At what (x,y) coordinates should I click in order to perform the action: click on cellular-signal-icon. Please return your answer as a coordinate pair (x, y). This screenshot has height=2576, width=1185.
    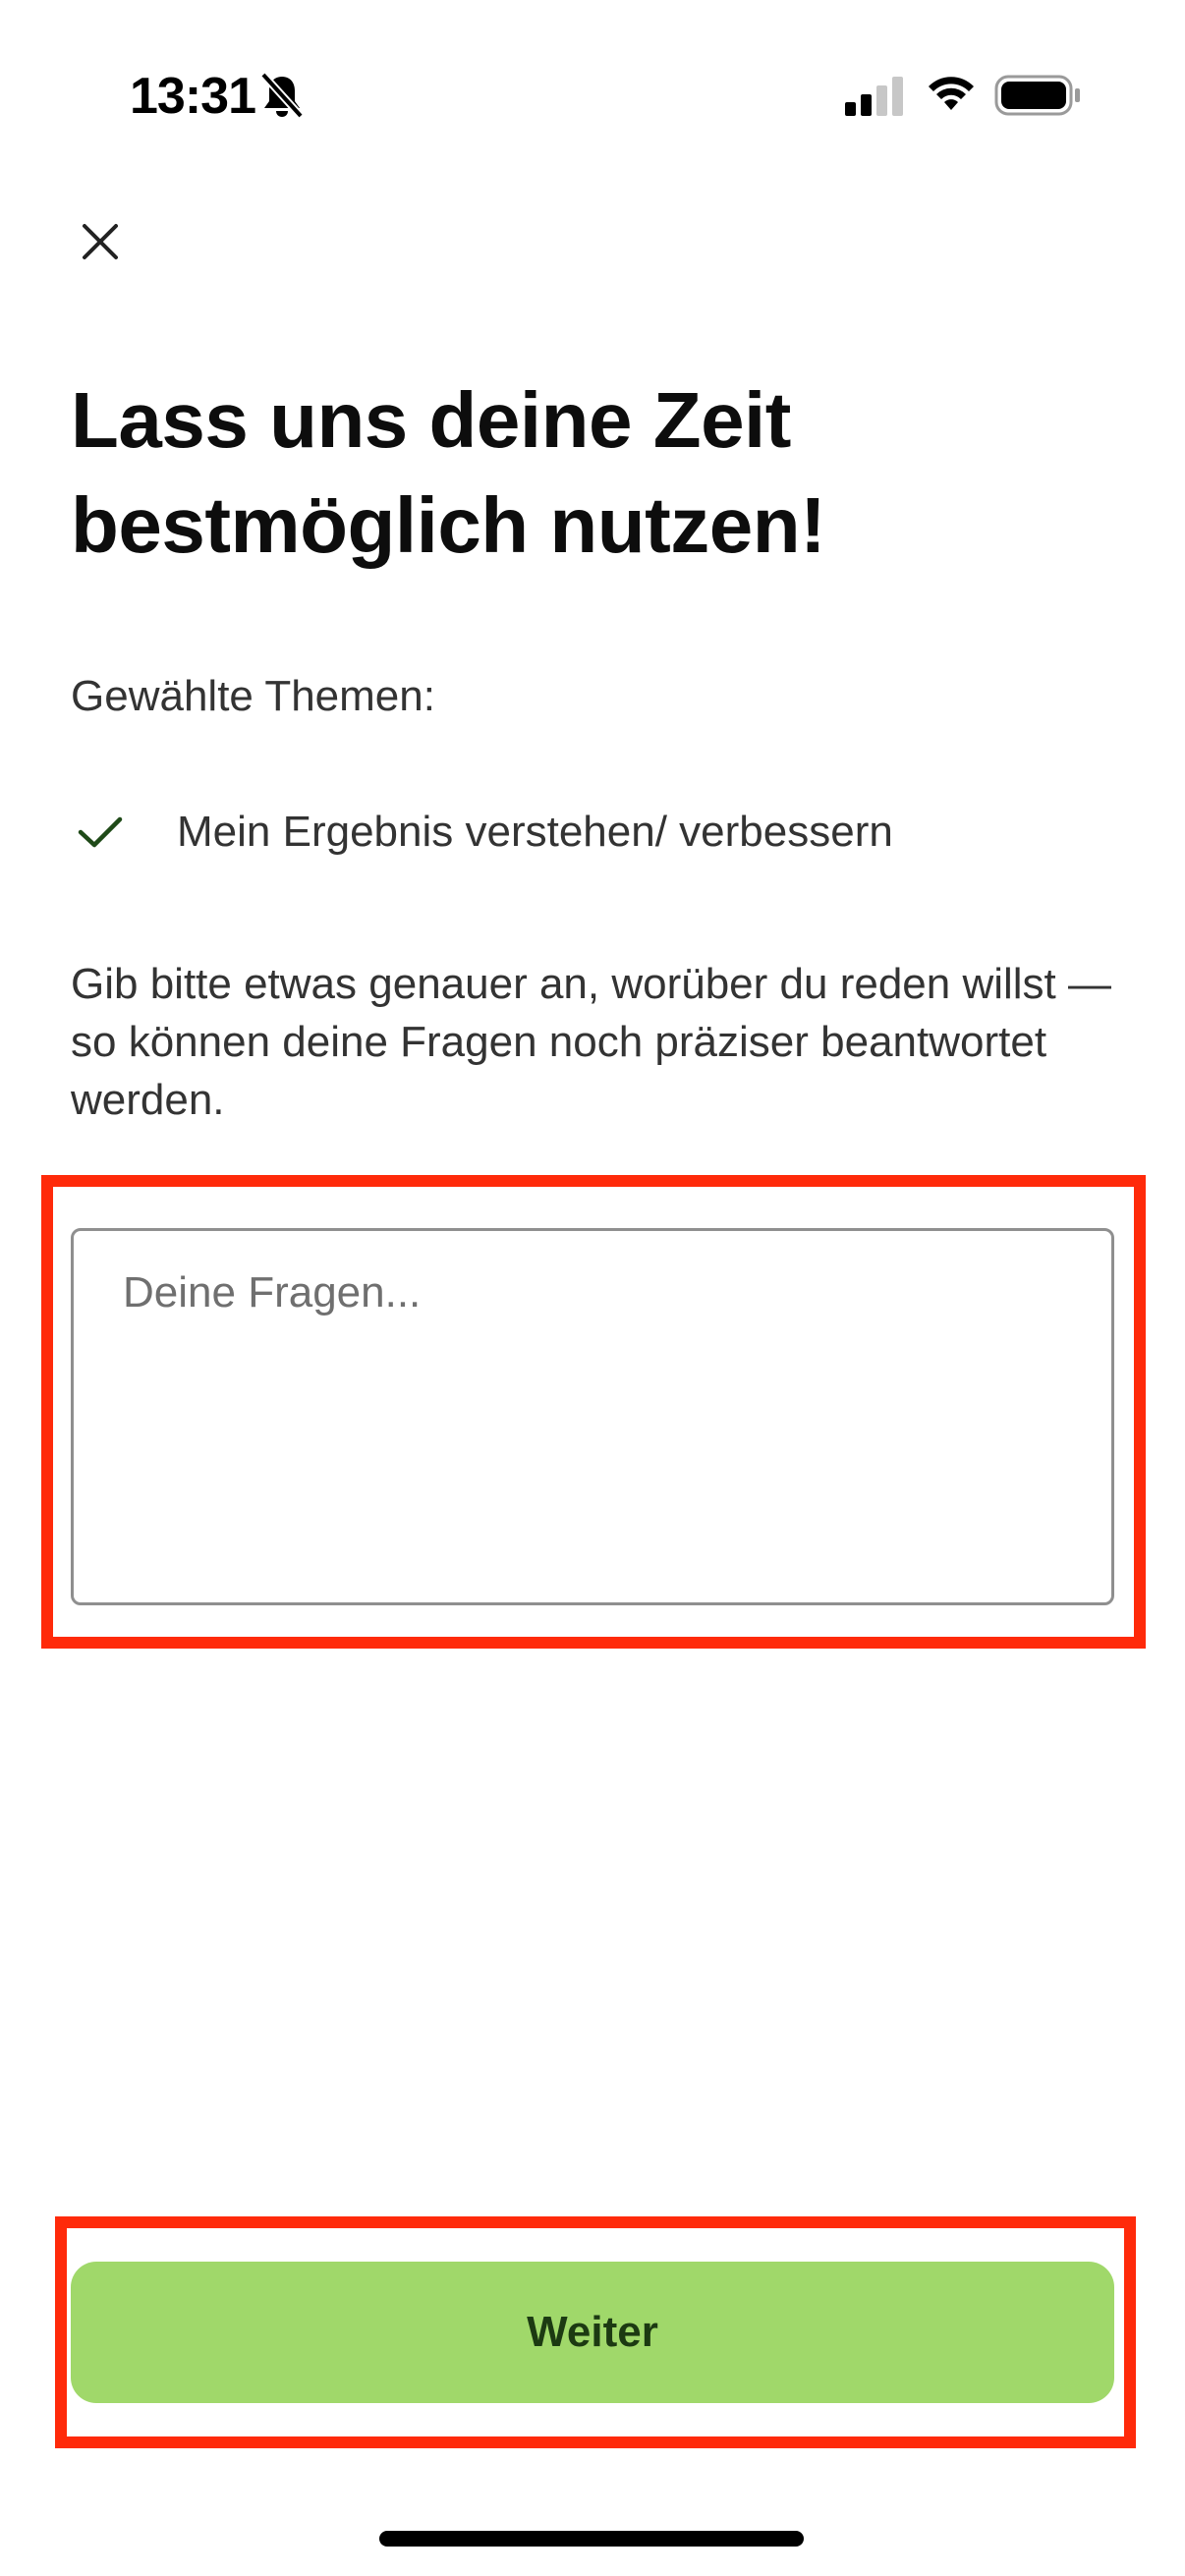
    Looking at the image, I should click on (876, 96).